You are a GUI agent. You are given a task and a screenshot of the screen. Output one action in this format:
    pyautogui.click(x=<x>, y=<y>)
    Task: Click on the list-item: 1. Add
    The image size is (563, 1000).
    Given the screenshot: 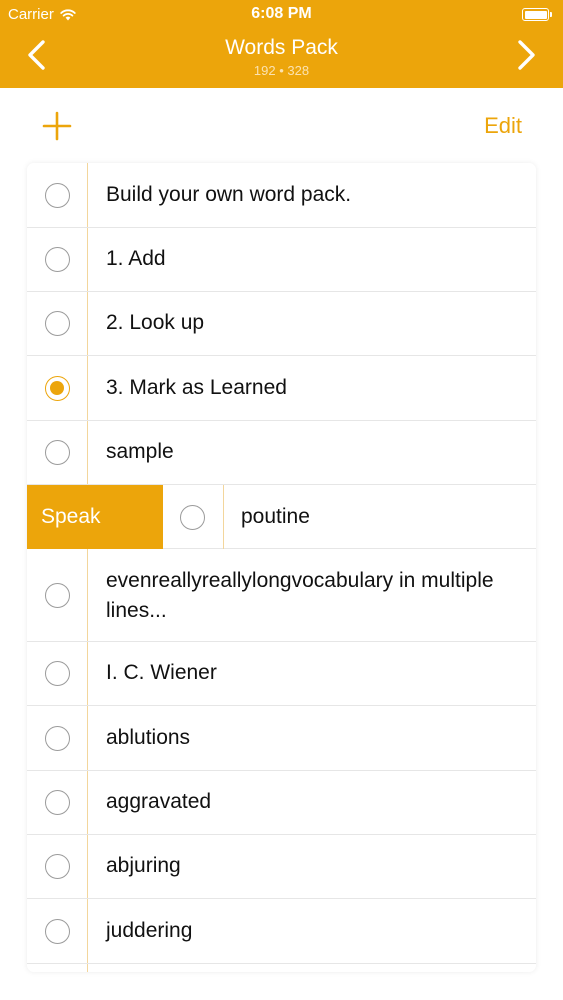 What is the action you would take?
    pyautogui.click(x=281, y=260)
    